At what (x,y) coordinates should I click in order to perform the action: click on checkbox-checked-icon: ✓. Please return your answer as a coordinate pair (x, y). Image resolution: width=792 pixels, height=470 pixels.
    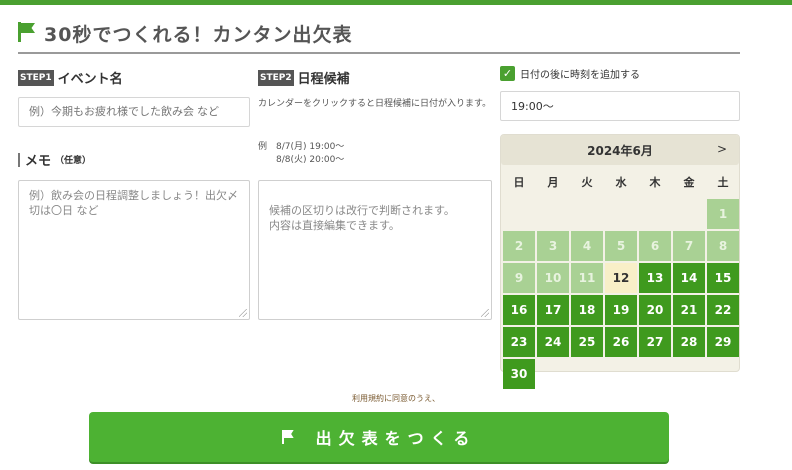
    Looking at the image, I should click on (507, 73).